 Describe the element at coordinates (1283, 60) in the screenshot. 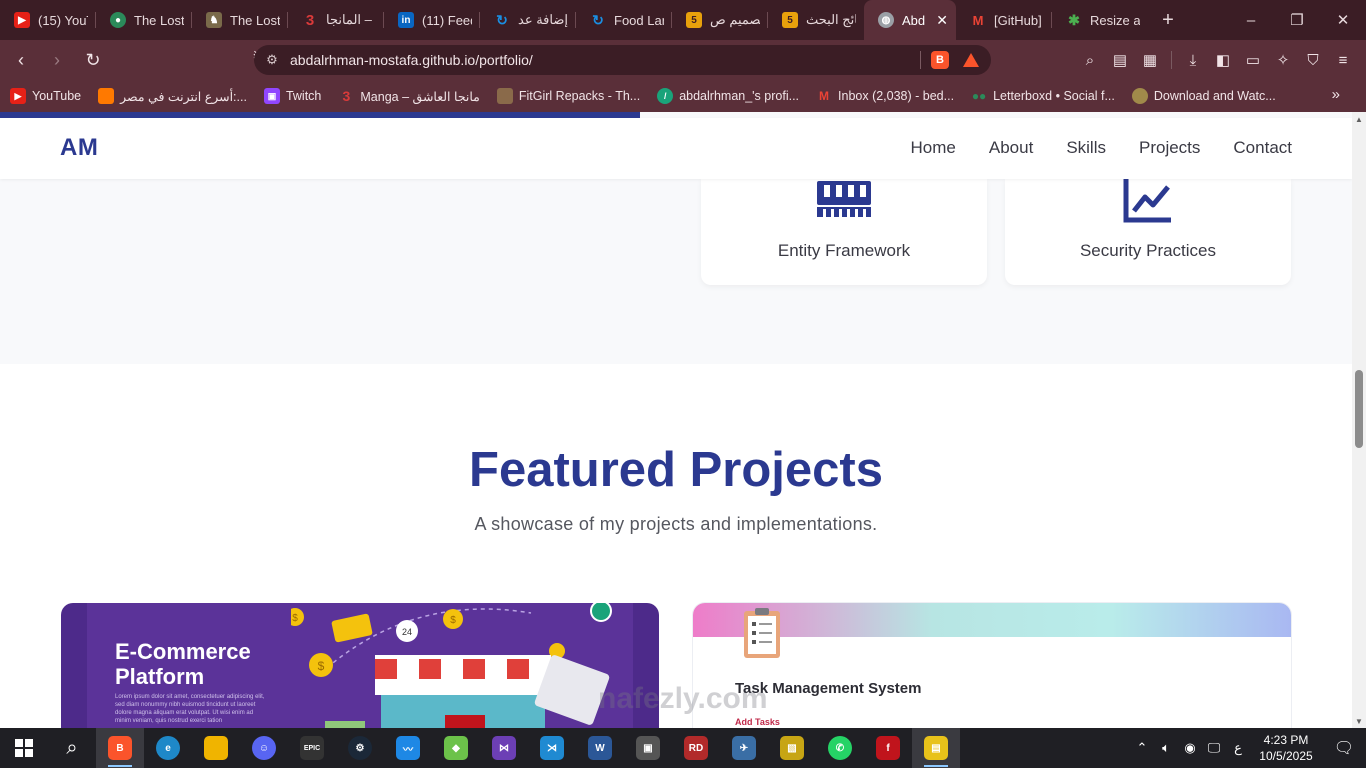

I see `leo-ai-icon: ✧` at that location.